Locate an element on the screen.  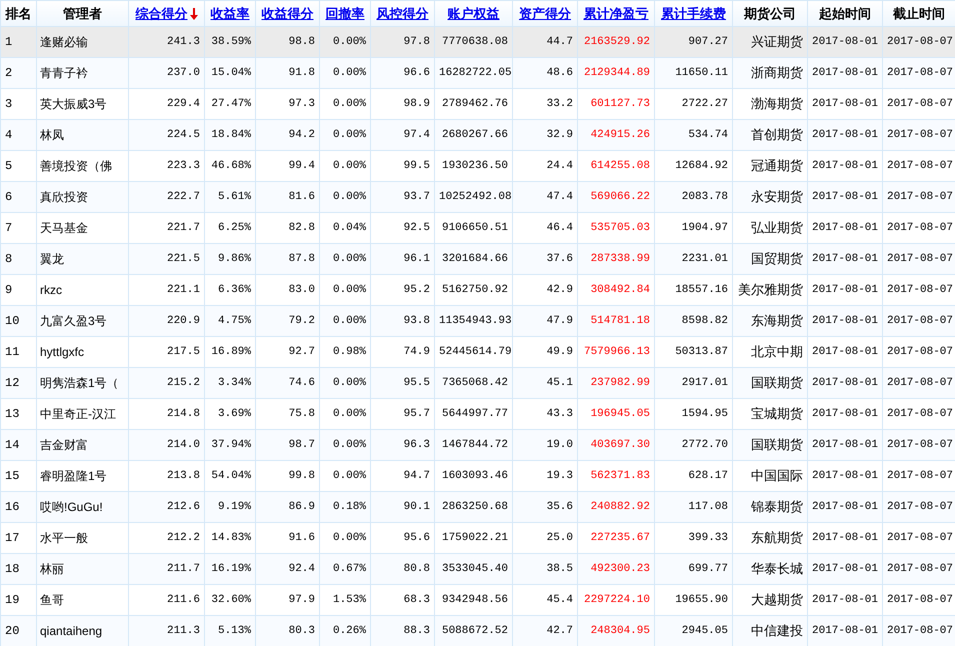
table-cell: 北京中期 is located at coordinates (777, 352).